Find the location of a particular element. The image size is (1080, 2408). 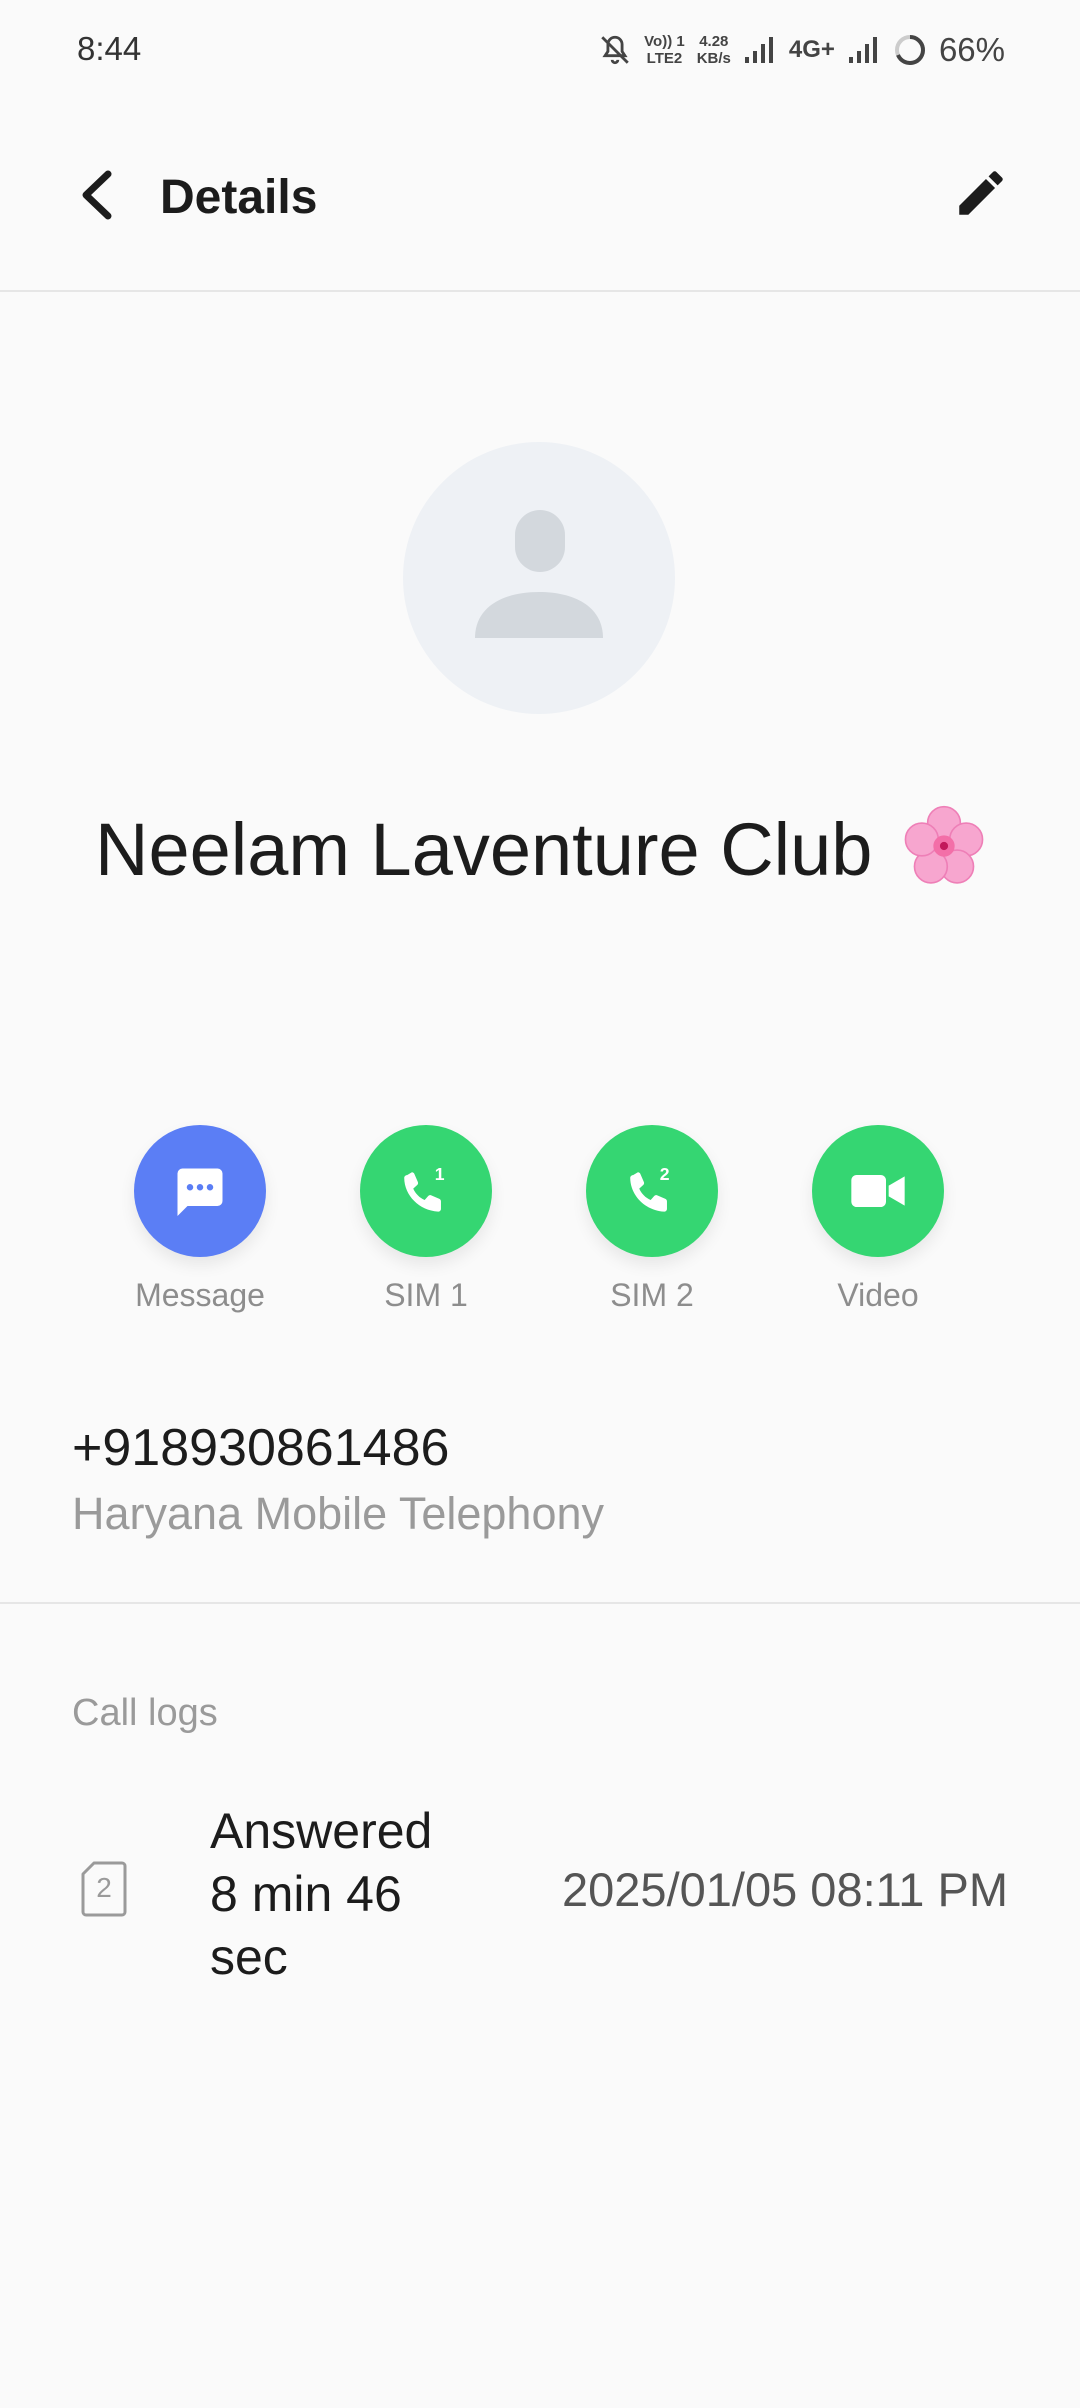

carrier-label: Haryana Mobile Telephony is located at coordinates (338, 1513).